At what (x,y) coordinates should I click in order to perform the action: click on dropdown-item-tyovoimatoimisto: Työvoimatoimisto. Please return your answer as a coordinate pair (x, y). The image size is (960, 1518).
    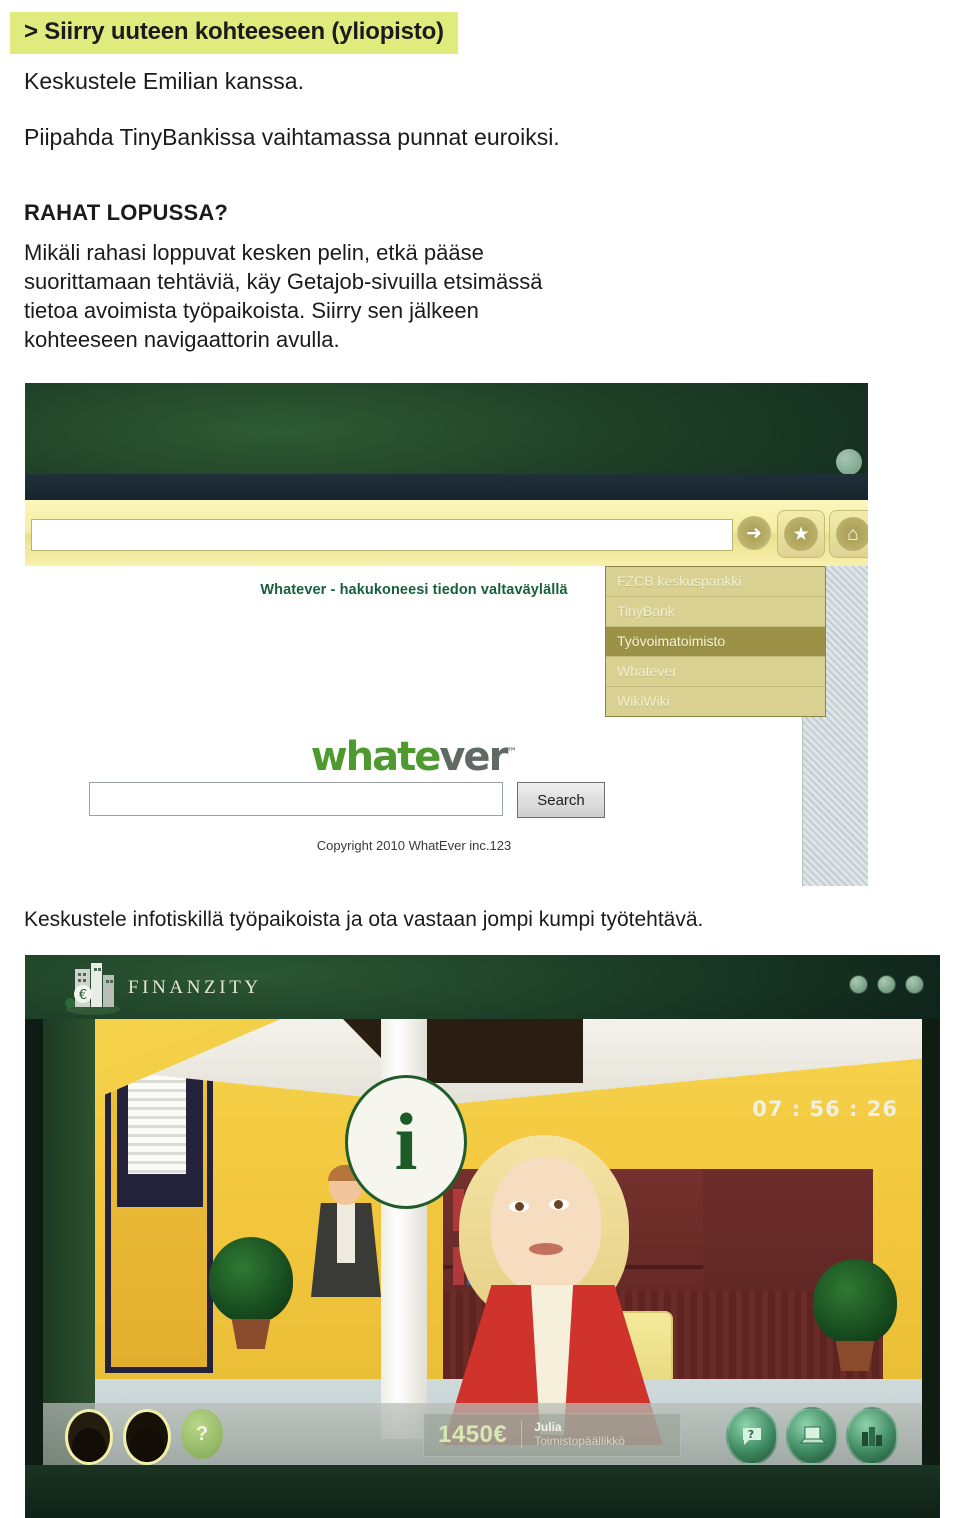
    Looking at the image, I should click on (715, 642).